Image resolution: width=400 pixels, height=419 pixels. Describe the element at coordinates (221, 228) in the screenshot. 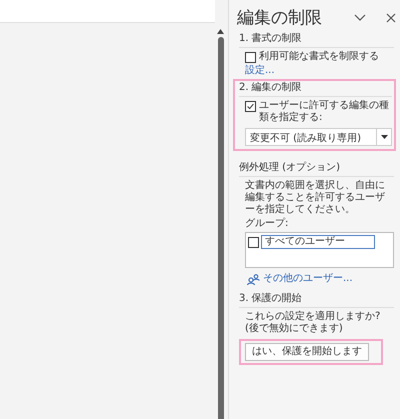

I see `scrollbar-thumb` at that location.